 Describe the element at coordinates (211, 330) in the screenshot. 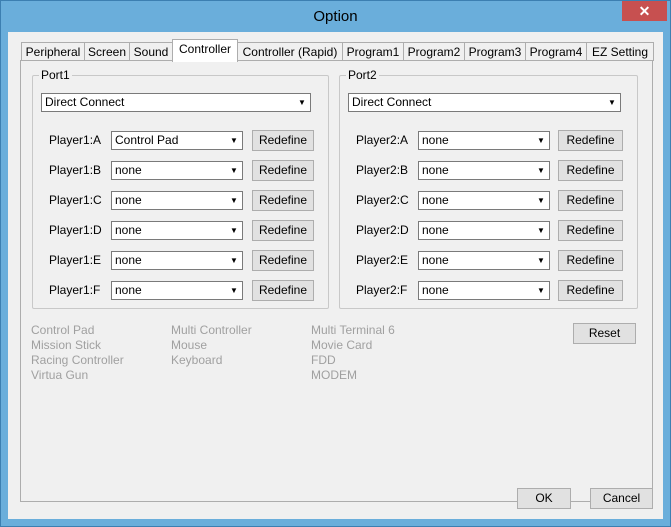

I see `device-multi-controller: Multi Controller` at that location.